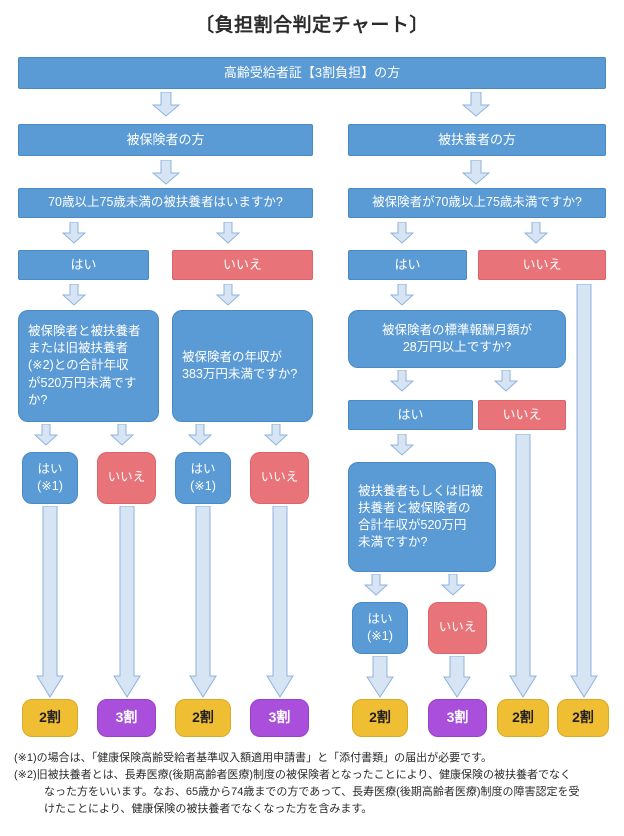 Image resolution: width=624 pixels, height=836 pixels. I want to click on arrow-right-yes2-to-question3, so click(402, 445).